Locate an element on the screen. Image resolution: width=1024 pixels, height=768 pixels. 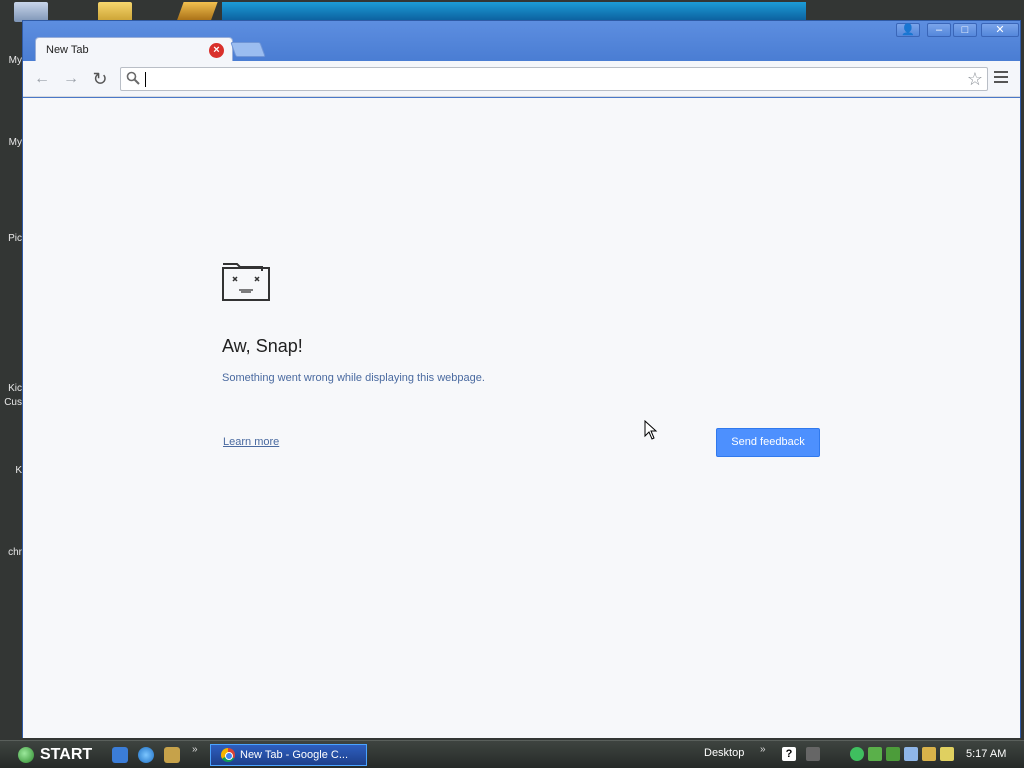
text-caret is located at coordinates (145, 79).